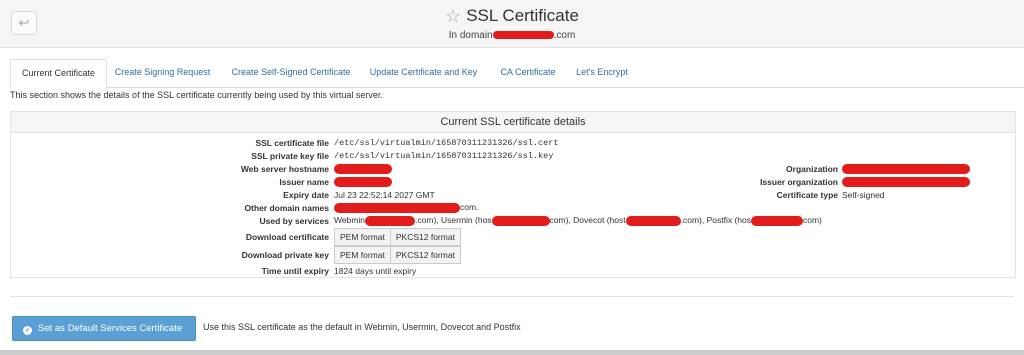 This screenshot has width=1024, height=355. What do you see at coordinates (362, 255) in the screenshot?
I see `download-key-pem-button: PEM format` at bounding box center [362, 255].